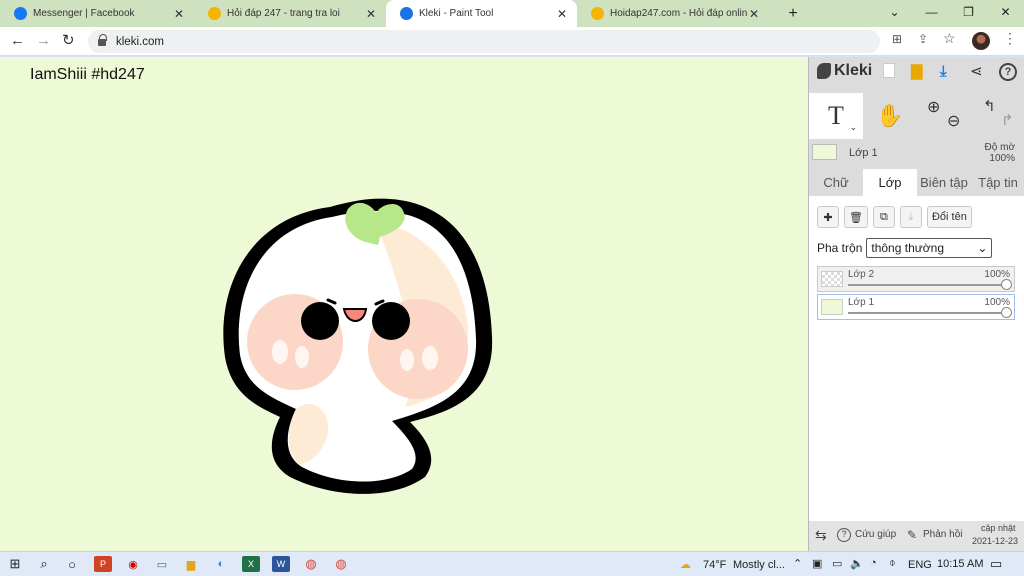 The height and width of the screenshot is (576, 1024). What do you see at coordinates (714, 565) in the screenshot?
I see `weather-temp: 74°F` at bounding box center [714, 565].